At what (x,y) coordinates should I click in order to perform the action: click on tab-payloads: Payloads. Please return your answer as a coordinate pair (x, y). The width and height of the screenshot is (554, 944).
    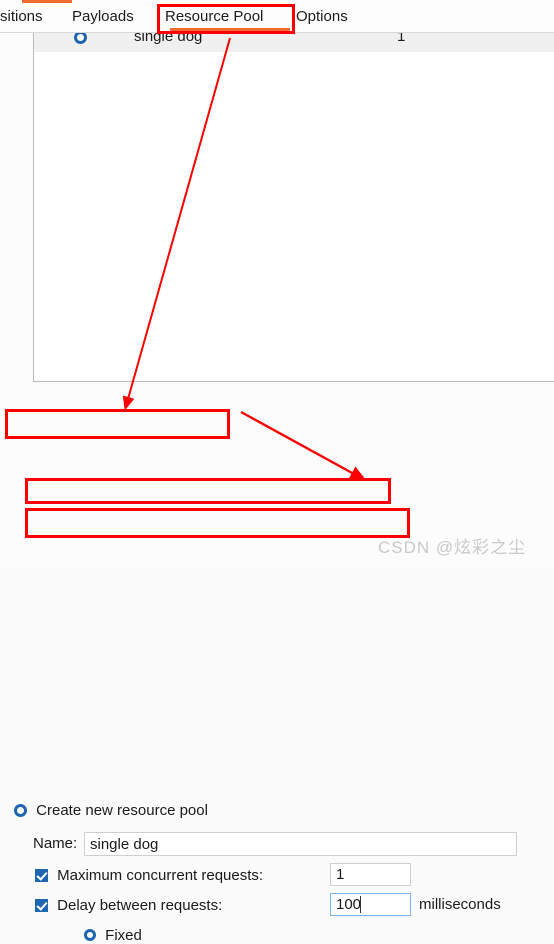
    Looking at the image, I should click on (103, 16).